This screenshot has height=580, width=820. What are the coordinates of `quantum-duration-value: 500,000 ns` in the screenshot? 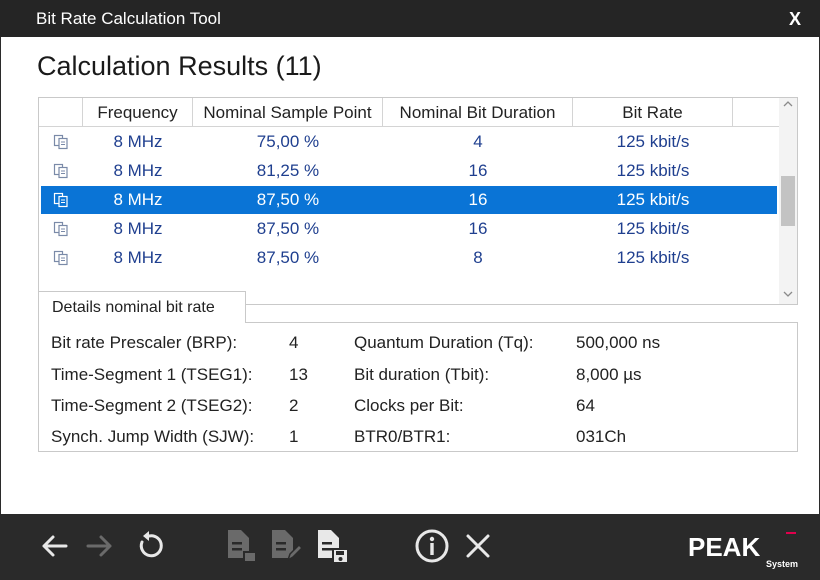 It's located at (618, 342).